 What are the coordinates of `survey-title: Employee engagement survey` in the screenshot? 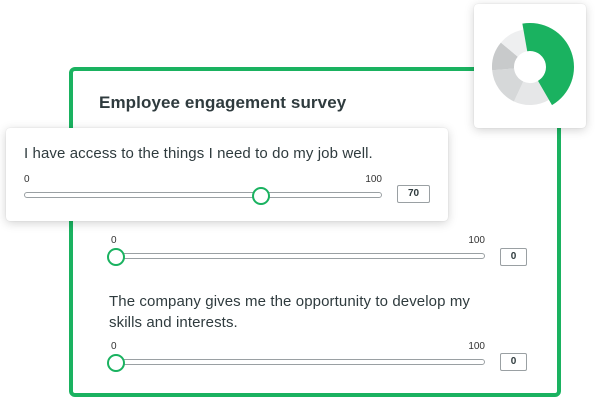 It's located at (223, 102).